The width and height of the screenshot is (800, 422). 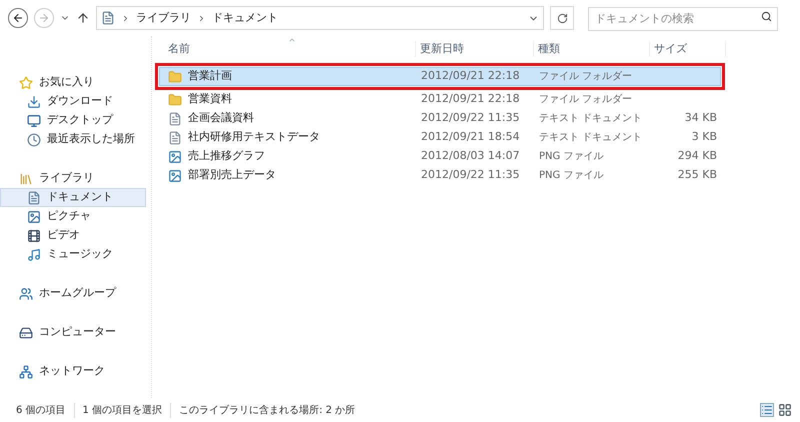 What do you see at coordinates (320, 18) in the screenshot?
I see `address-bar: ライブラリ ドキュメント` at bounding box center [320, 18].